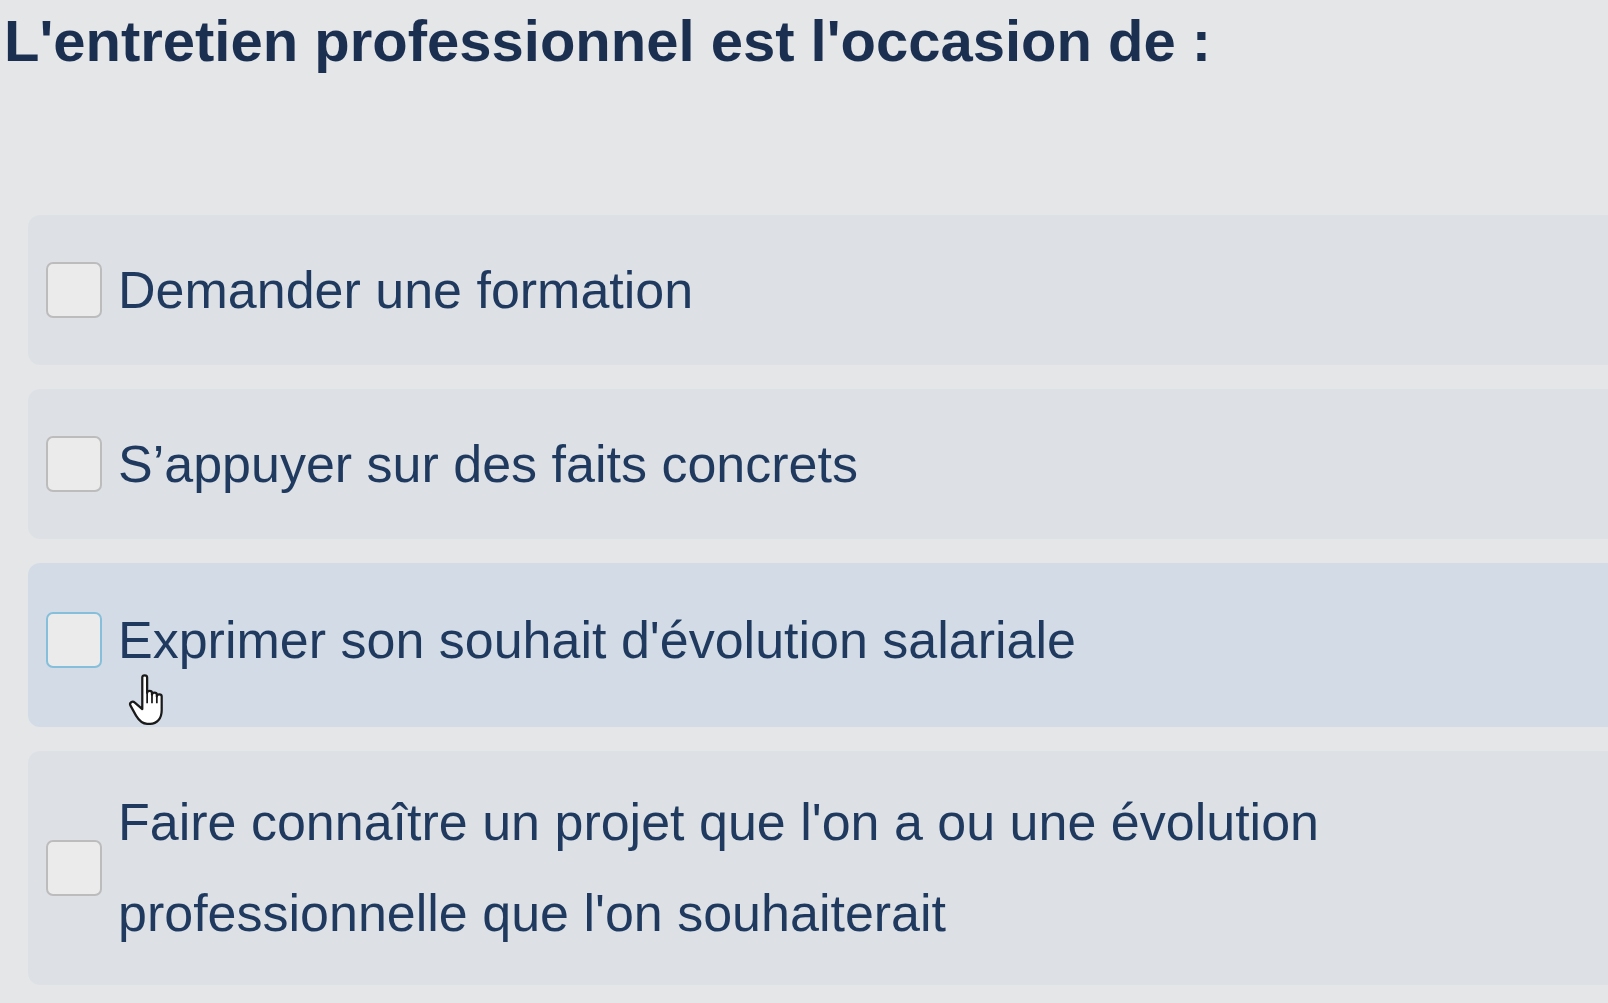 The height and width of the screenshot is (1003, 1608). What do you see at coordinates (818, 290) in the screenshot?
I see `answer-option: Demander une formation` at bounding box center [818, 290].